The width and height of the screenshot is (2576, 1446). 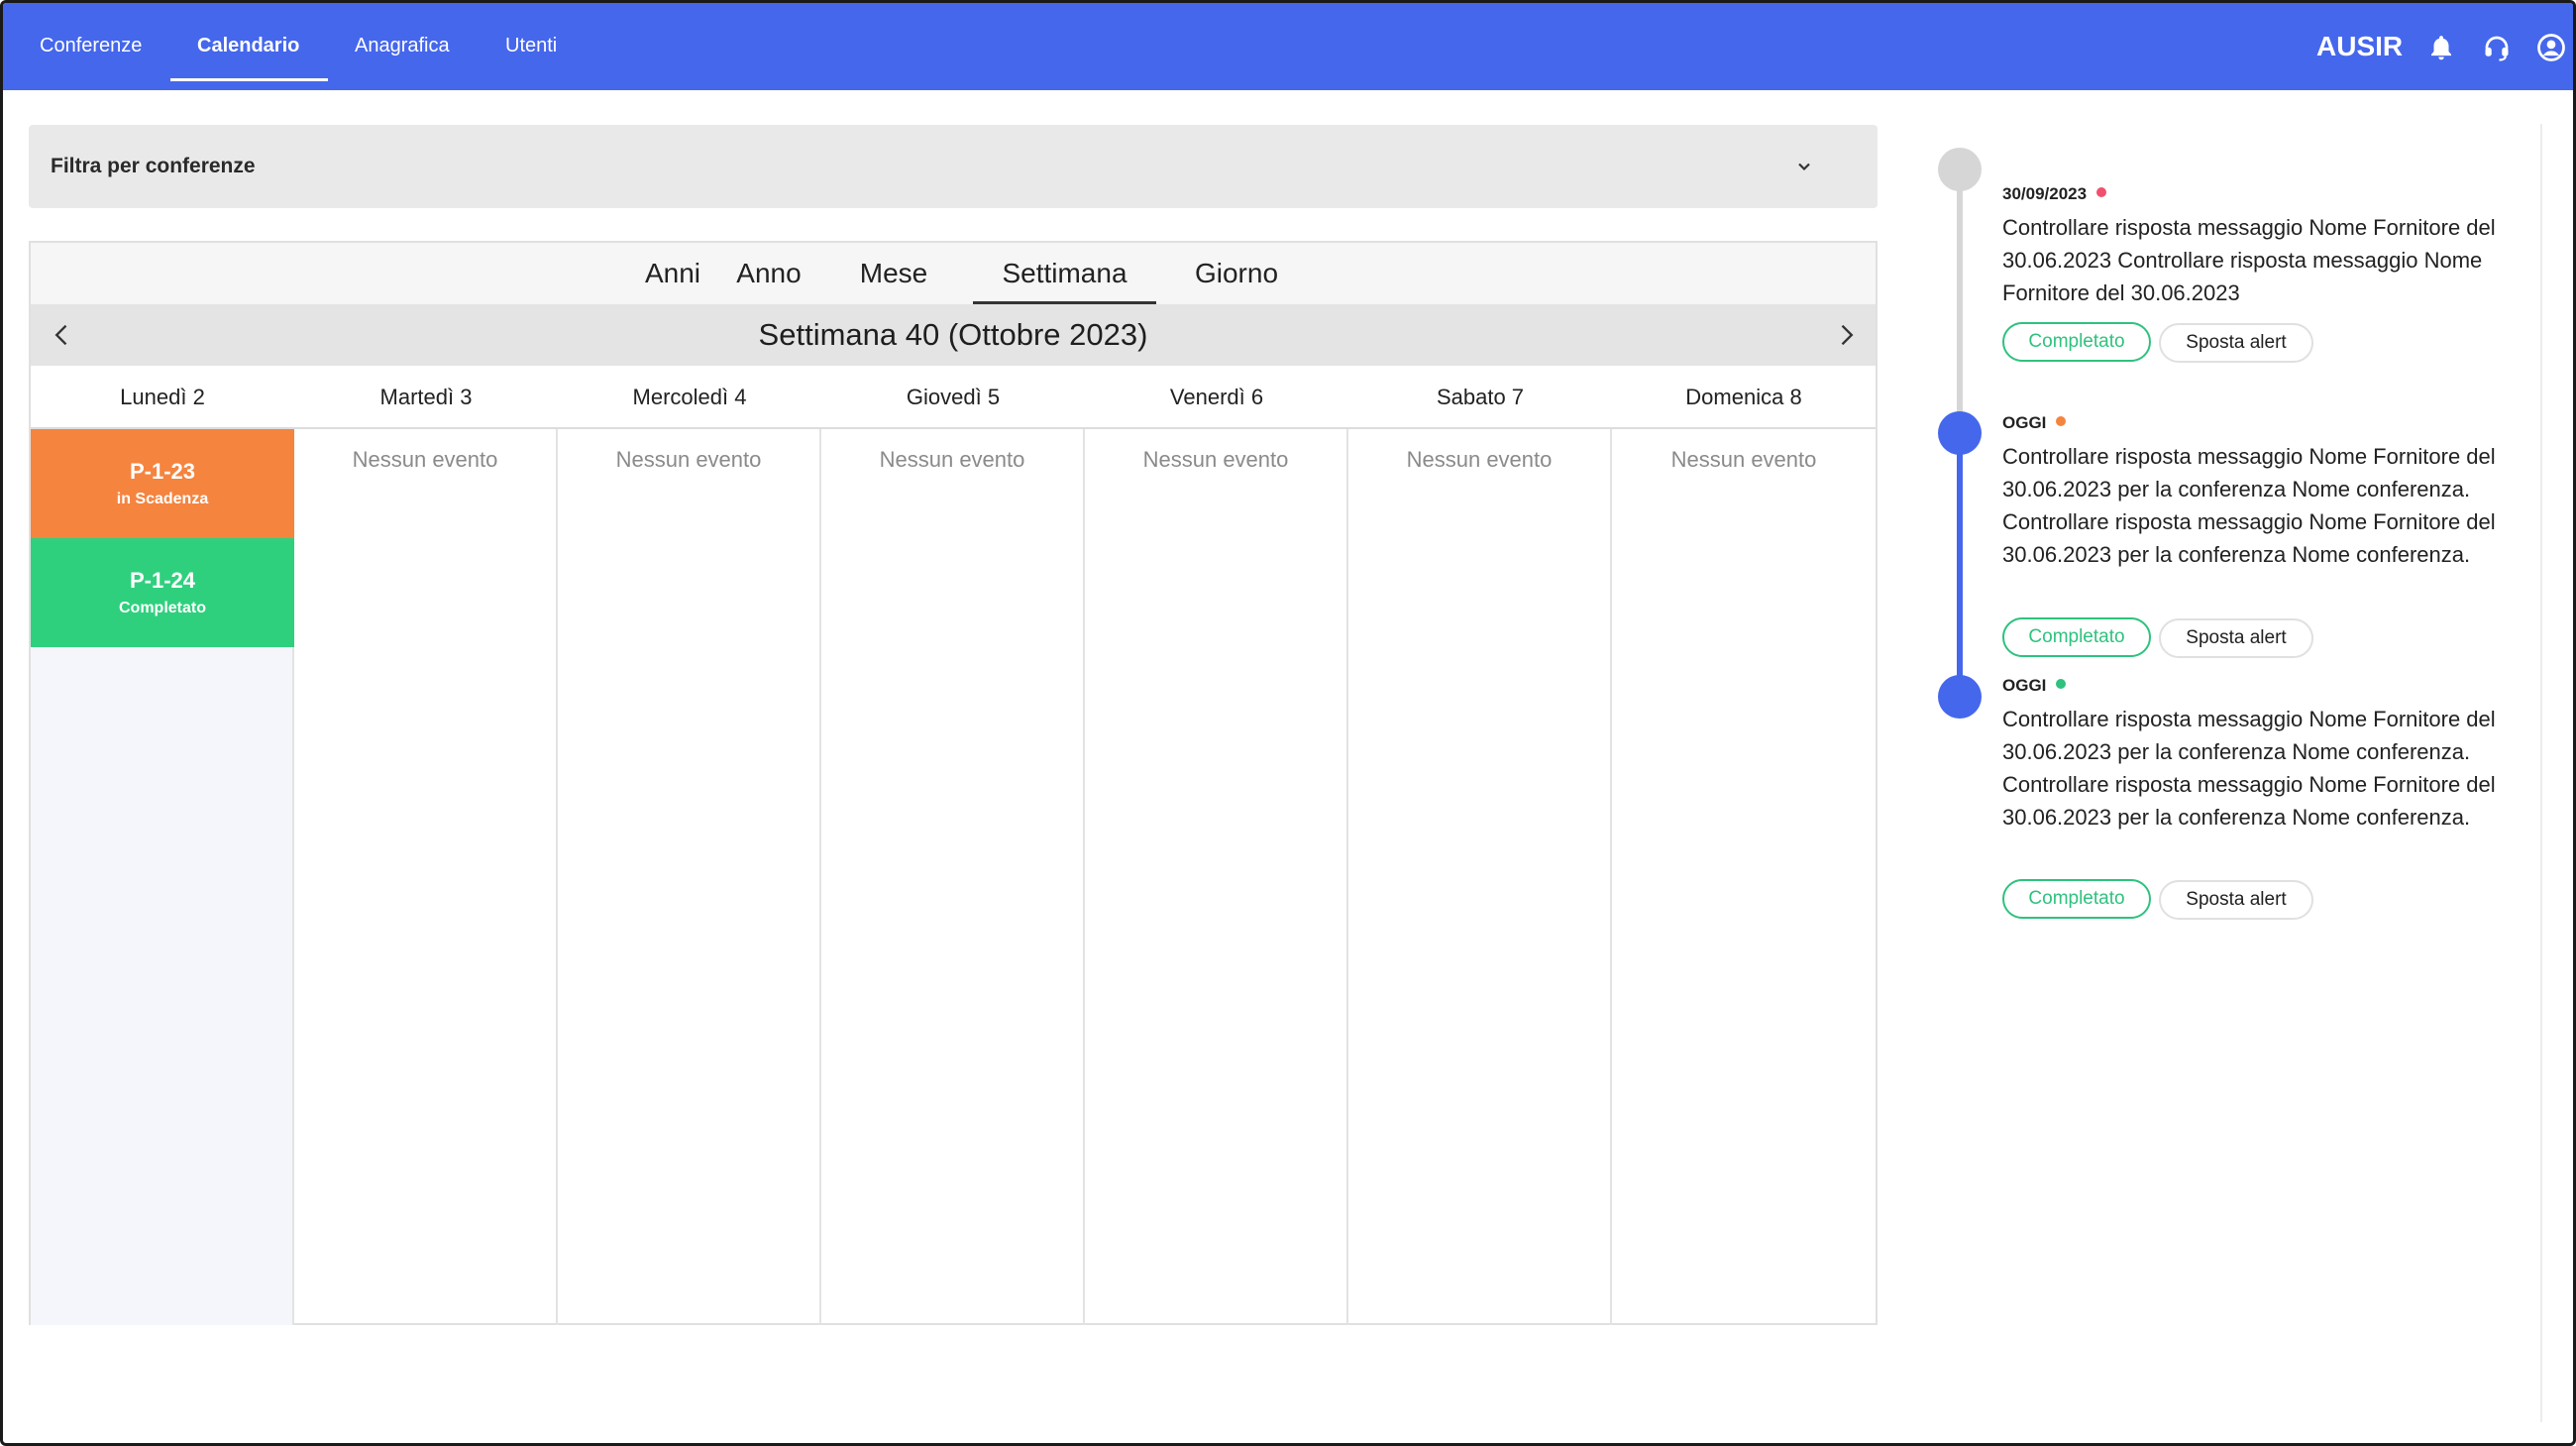 What do you see at coordinates (163, 877) in the screenshot?
I see `day-column-monday: P-1-23 in Scadenza P-1-24 Completato` at bounding box center [163, 877].